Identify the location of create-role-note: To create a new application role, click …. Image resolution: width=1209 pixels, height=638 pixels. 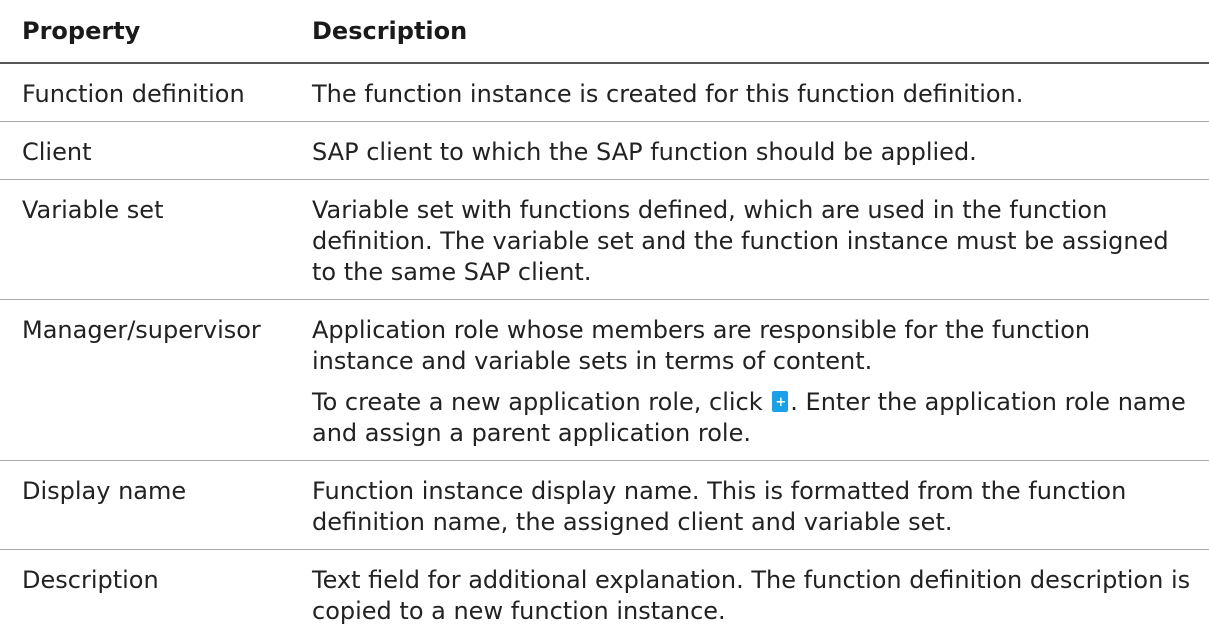
(753, 418).